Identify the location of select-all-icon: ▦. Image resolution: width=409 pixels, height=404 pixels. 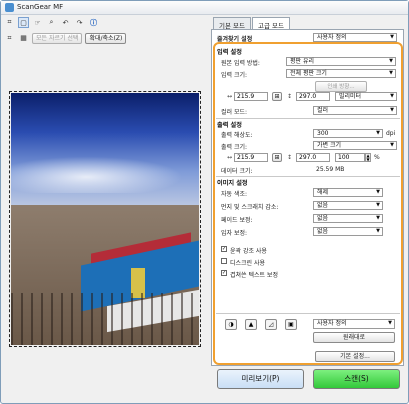
(23, 38).